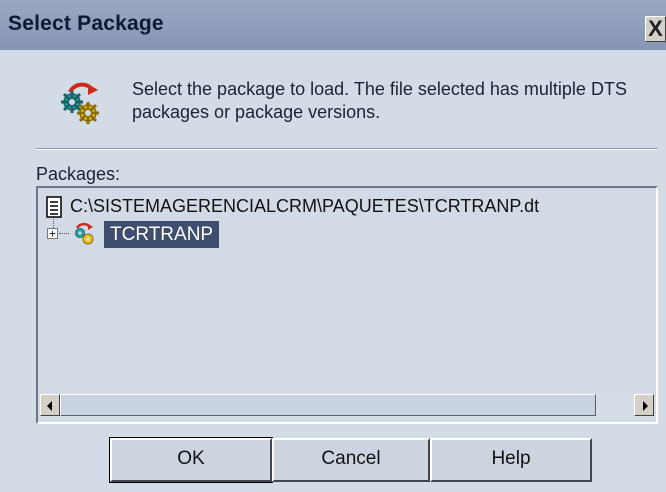 This screenshot has width=666, height=492. I want to click on scrollbar-thumb, so click(328, 405).